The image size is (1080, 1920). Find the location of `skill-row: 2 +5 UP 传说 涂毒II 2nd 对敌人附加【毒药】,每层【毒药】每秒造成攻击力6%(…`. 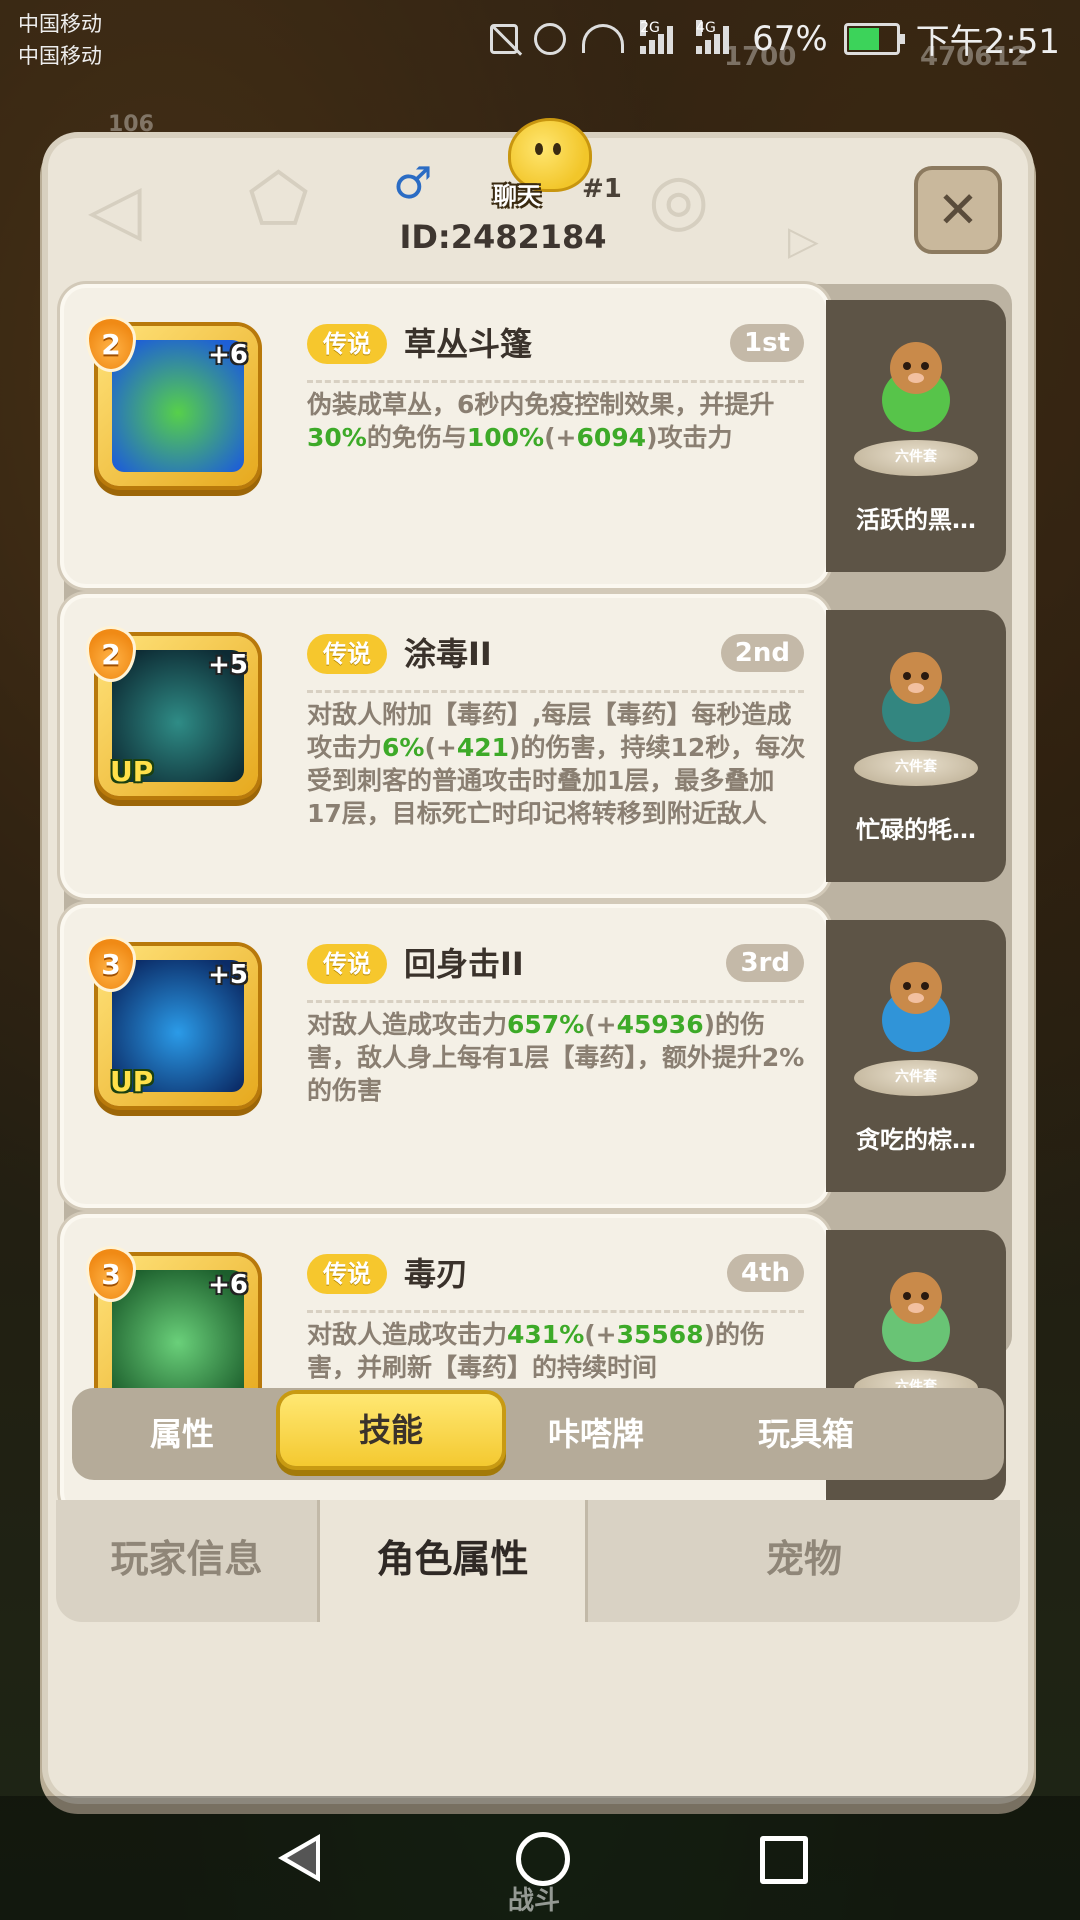

skill-row: 2 +5 UP 传说 涂毒II 2nd 对敌人附加【毒药】,每层【毒药】每秒造成攻击力6%(… is located at coordinates (538, 748).